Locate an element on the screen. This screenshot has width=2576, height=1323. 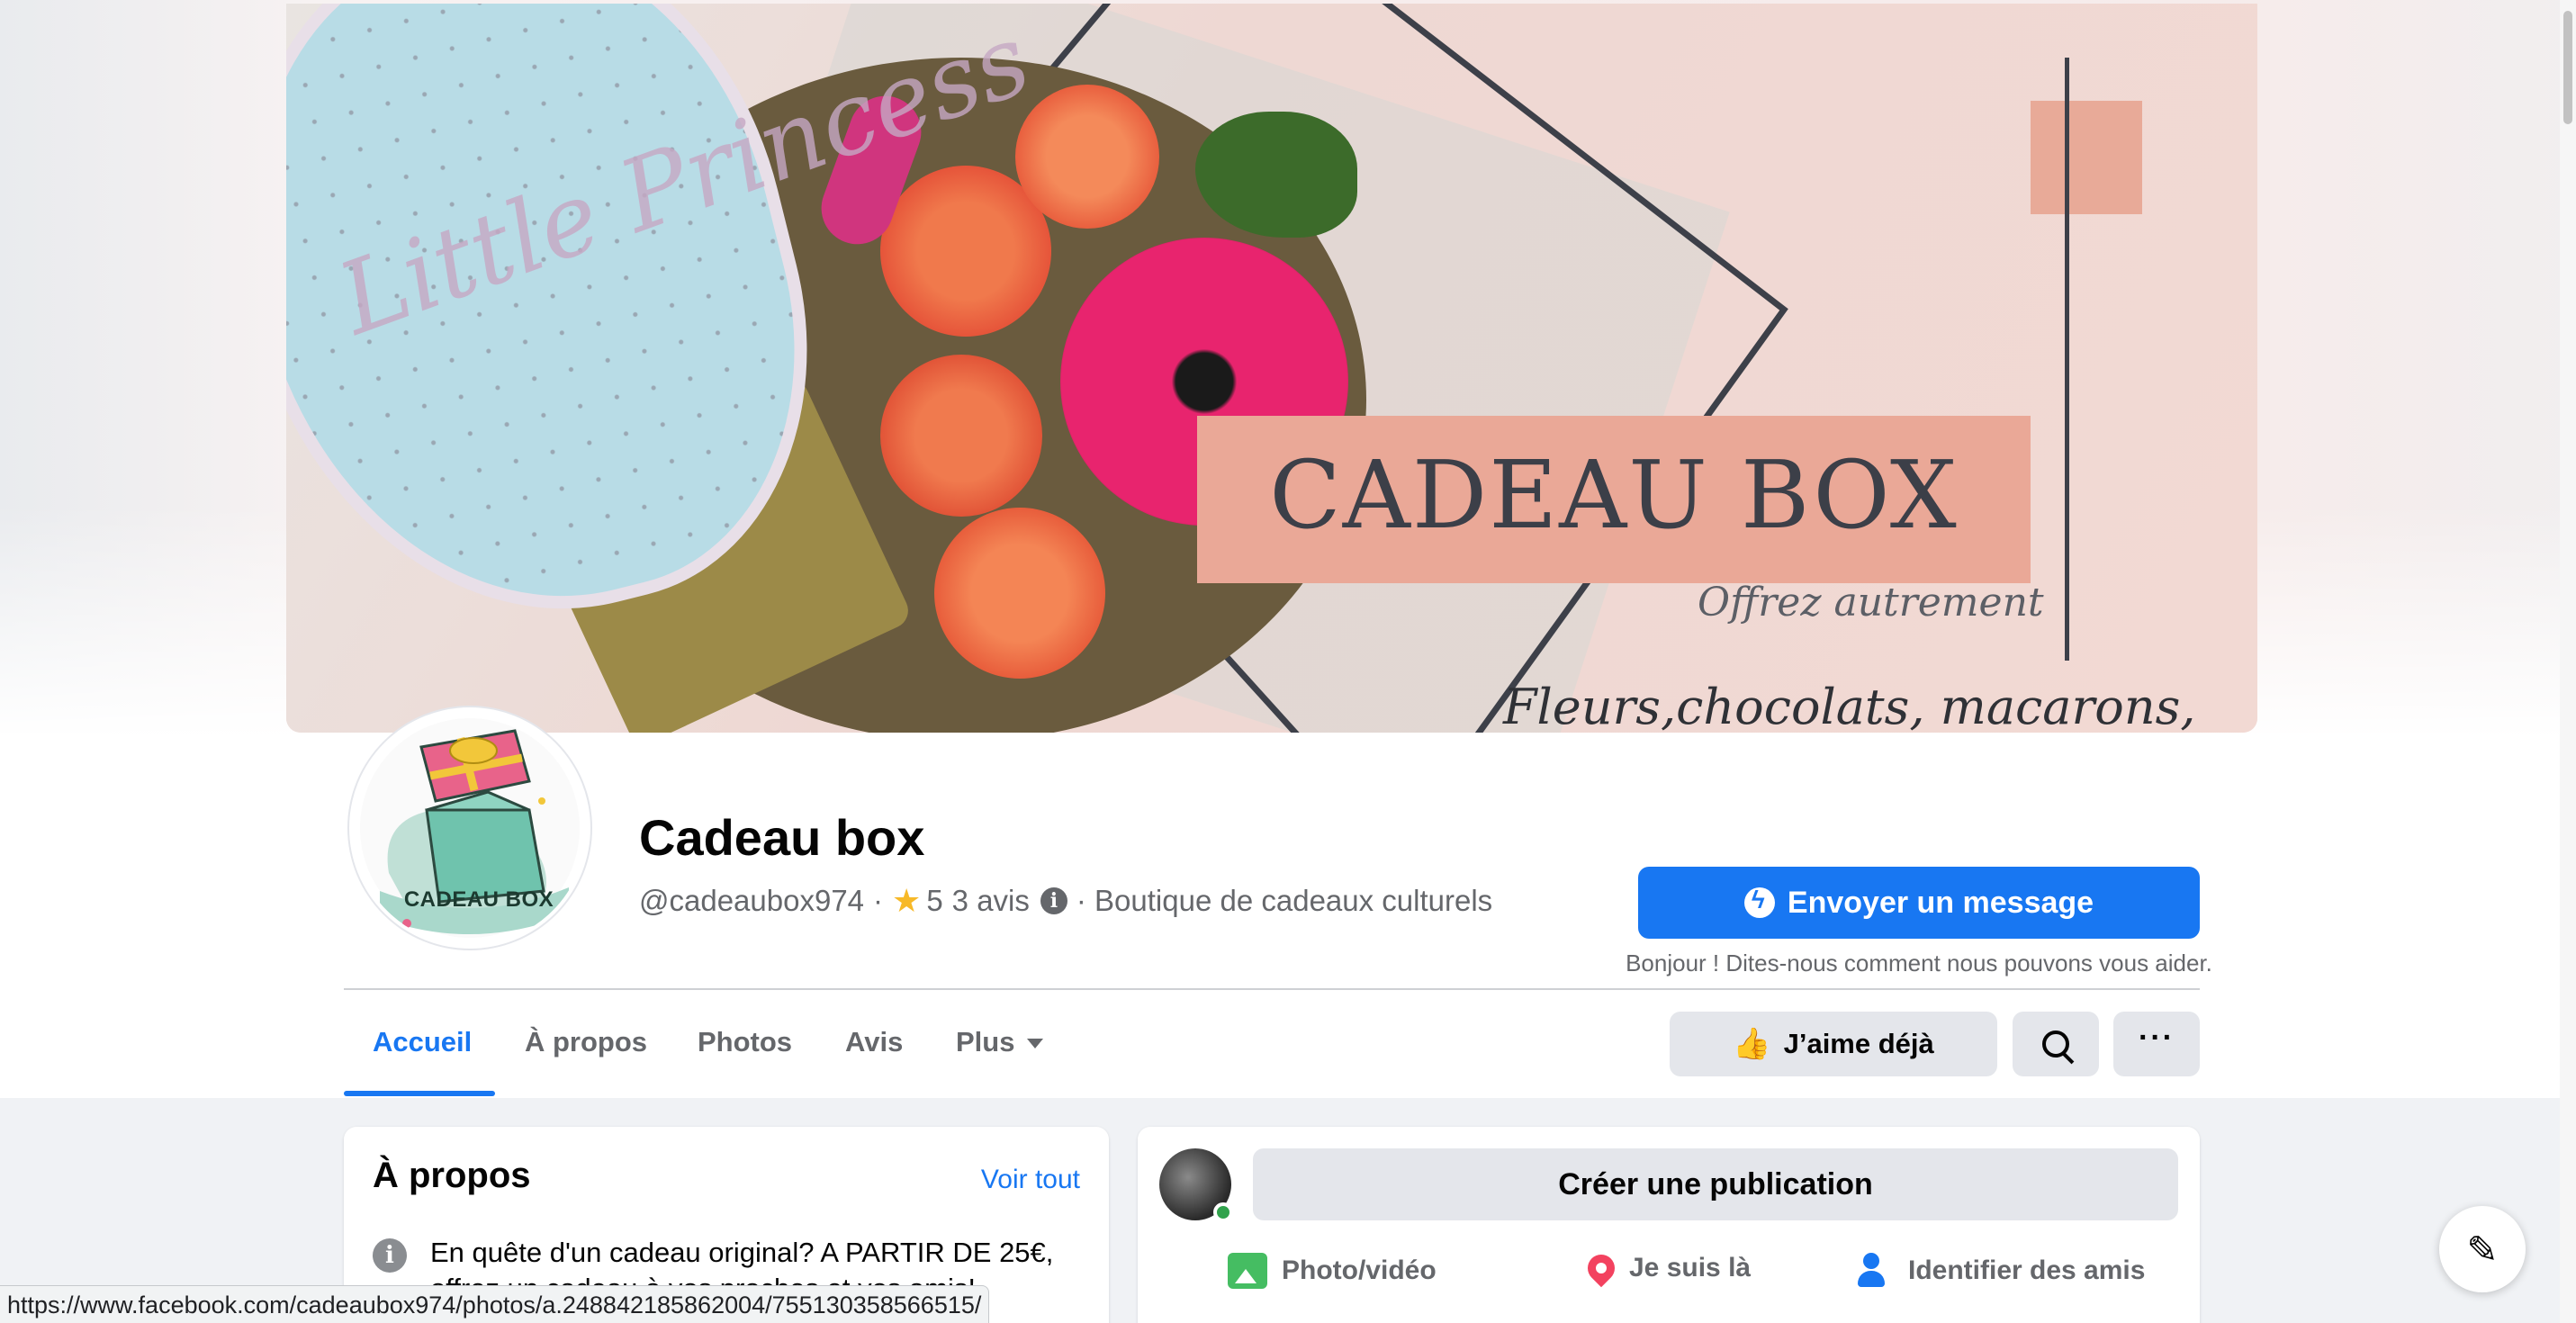
gift-box-logo-icon is located at coordinates (474, 832).